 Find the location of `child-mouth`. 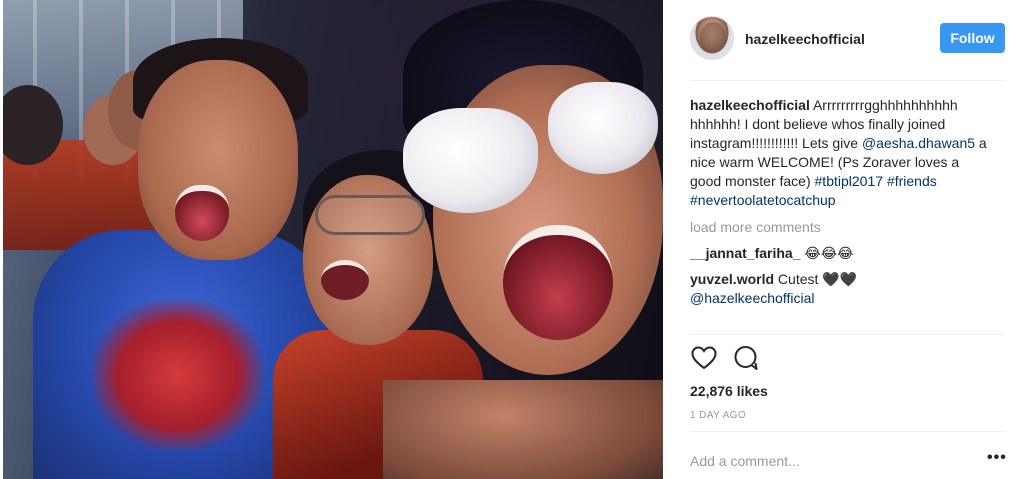

child-mouth is located at coordinates (202, 213).